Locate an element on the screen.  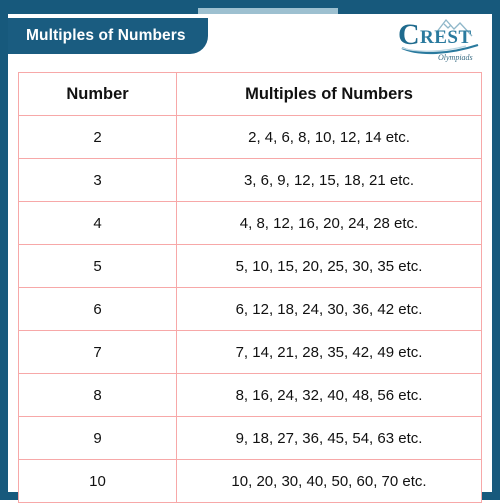
page-title: Multiples of Numbers is located at coordinates (106, 35).